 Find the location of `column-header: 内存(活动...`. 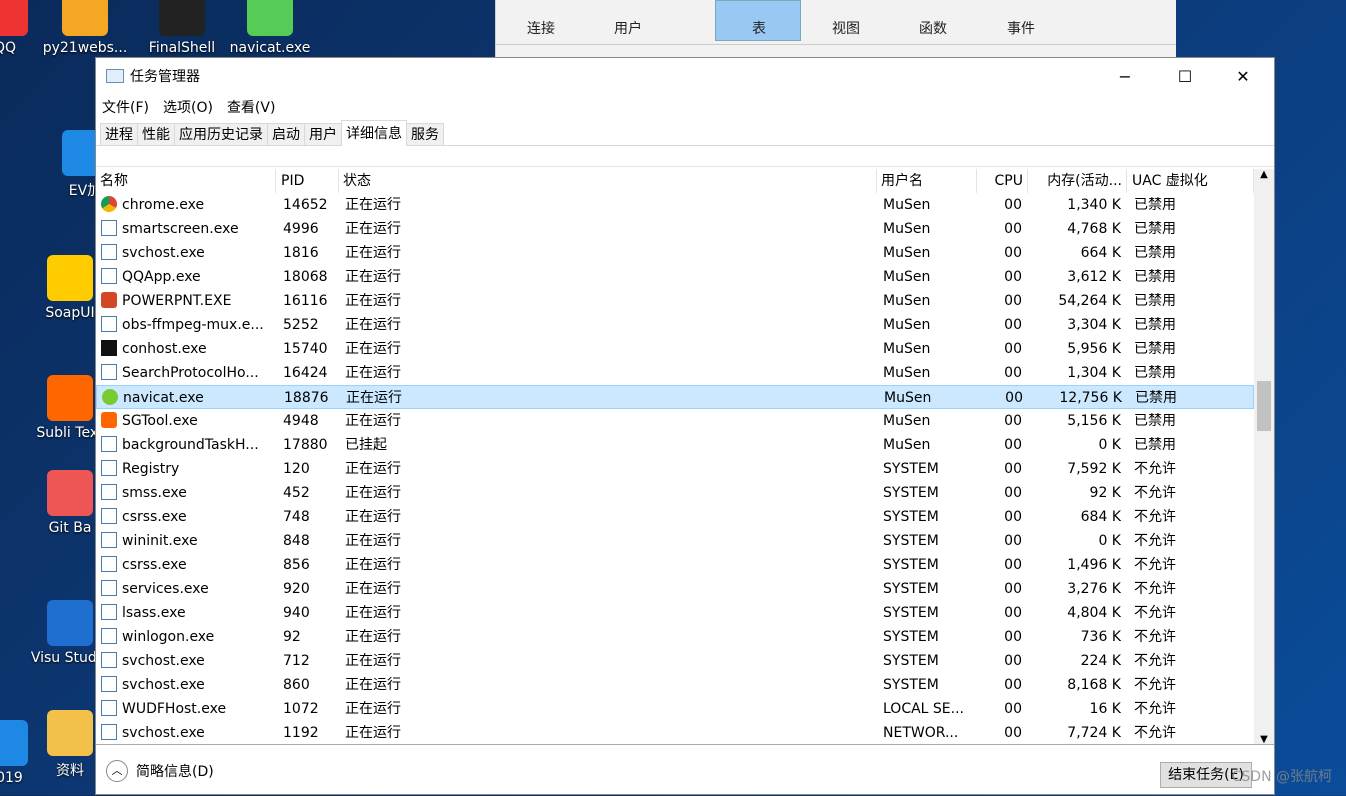

column-header: 内存(活动... is located at coordinates (1078, 181).